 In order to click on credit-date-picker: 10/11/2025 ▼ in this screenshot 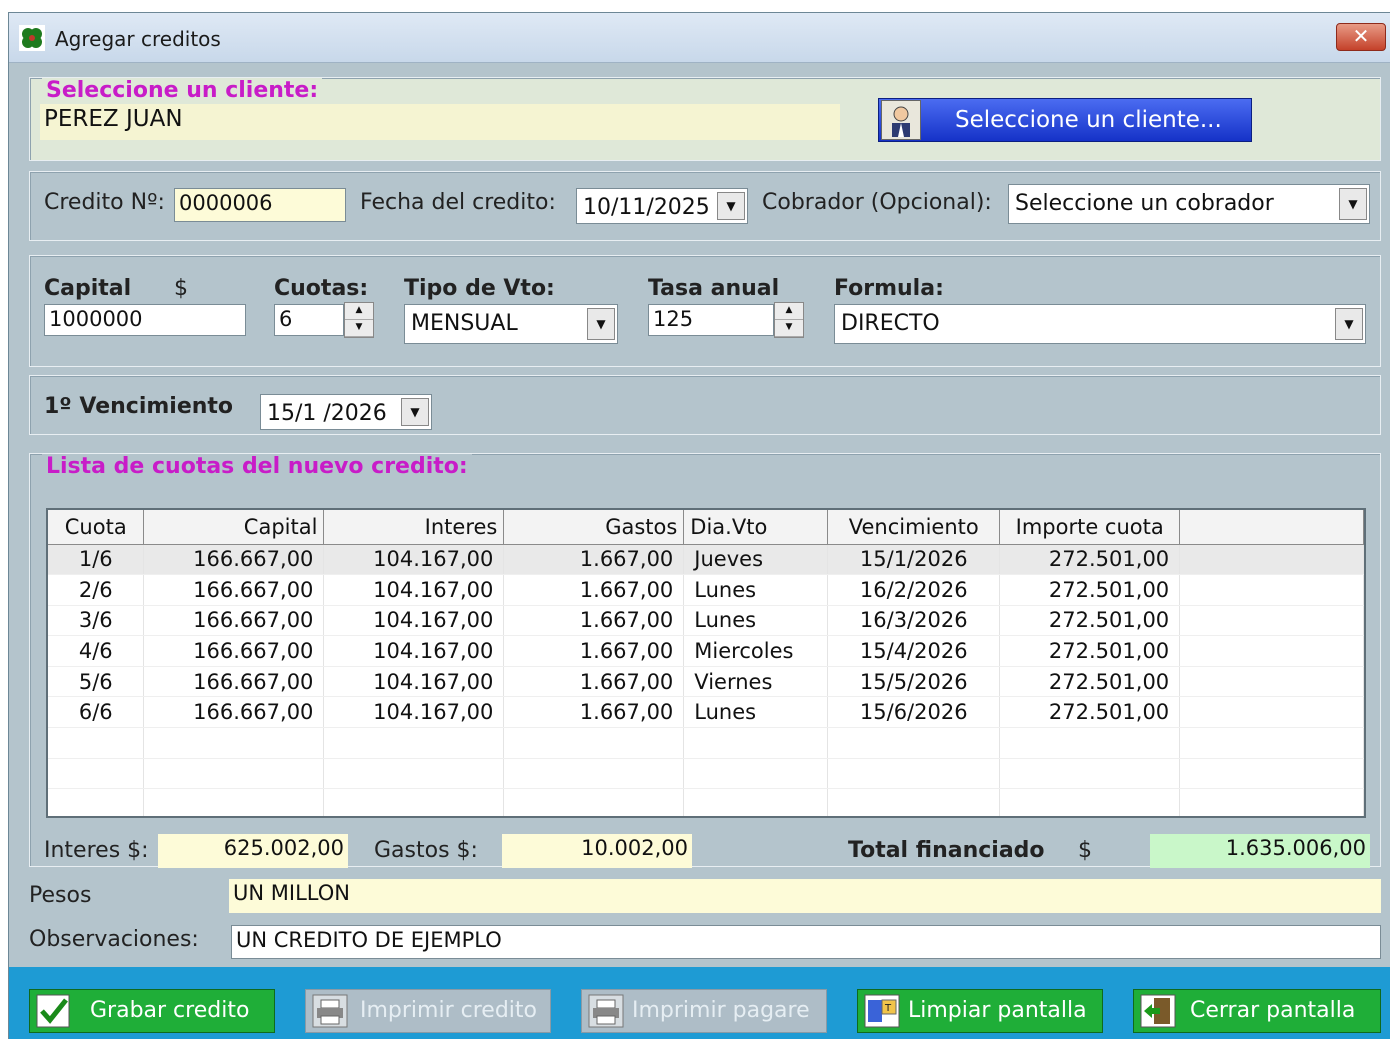, I will do `click(662, 206)`.